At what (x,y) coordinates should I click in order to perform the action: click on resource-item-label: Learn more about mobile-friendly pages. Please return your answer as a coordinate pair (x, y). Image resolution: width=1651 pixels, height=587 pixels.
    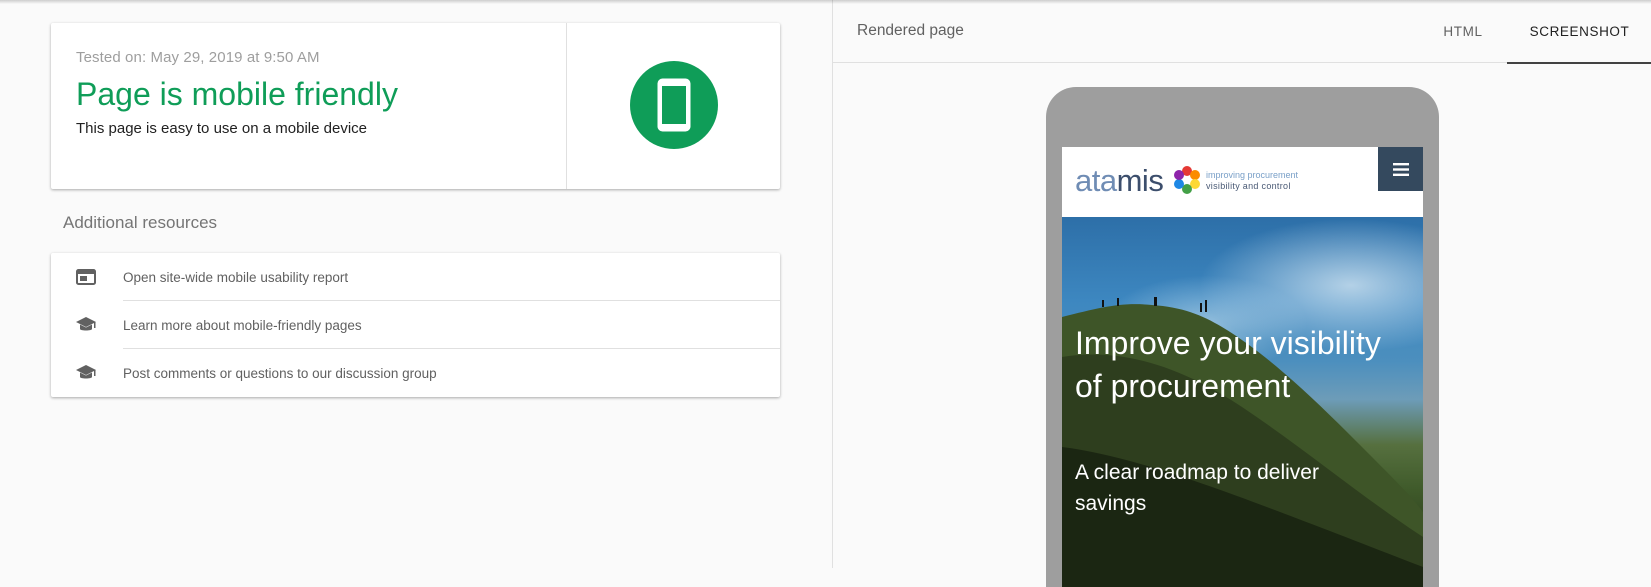
    Looking at the image, I should click on (242, 325).